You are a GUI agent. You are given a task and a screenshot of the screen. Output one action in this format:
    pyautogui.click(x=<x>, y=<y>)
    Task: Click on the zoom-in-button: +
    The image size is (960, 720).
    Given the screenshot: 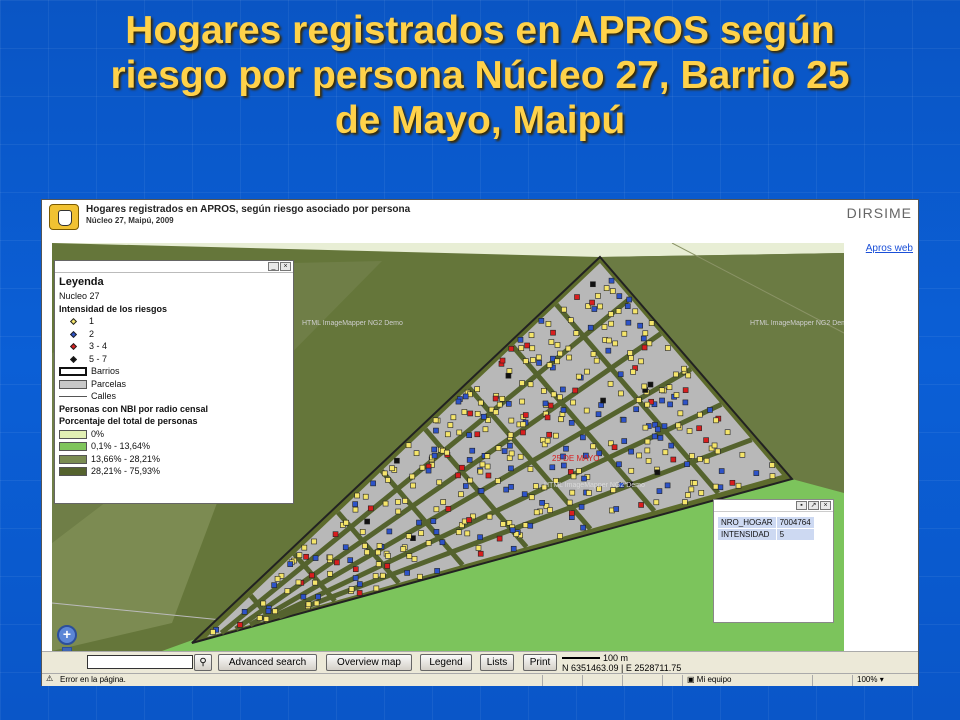 What is the action you would take?
    pyautogui.click(x=67, y=635)
    